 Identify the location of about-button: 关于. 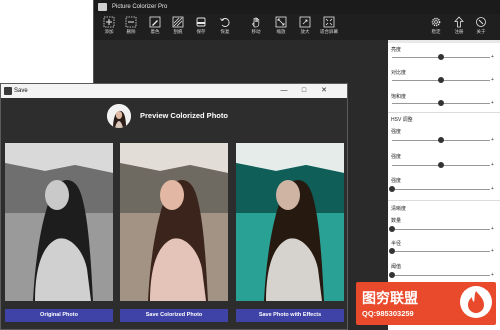
(481, 28).